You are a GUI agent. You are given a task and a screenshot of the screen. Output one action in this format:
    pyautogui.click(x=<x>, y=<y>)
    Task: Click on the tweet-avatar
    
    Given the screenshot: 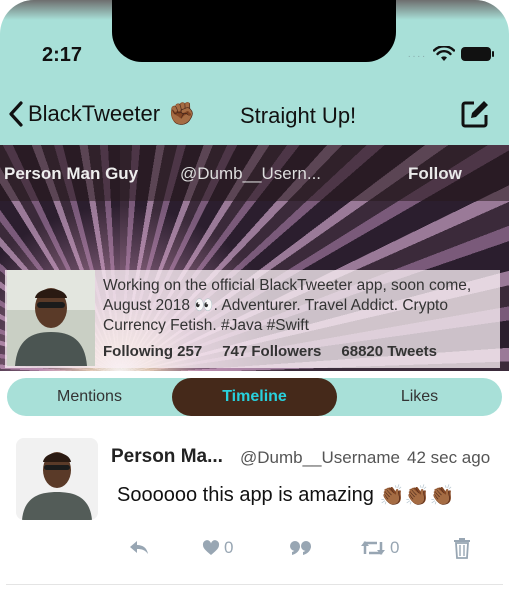 What is the action you would take?
    pyautogui.click(x=57, y=479)
    